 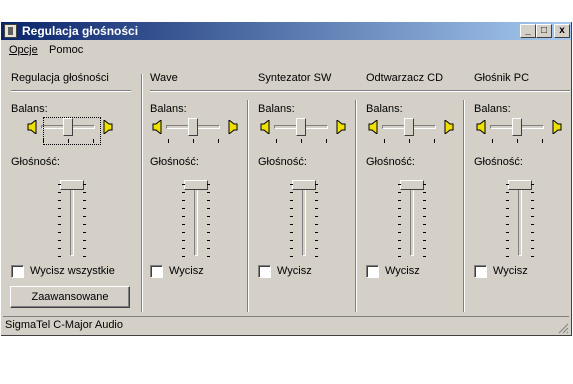 What do you see at coordinates (544, 31) in the screenshot?
I see `maximize-button: □` at bounding box center [544, 31].